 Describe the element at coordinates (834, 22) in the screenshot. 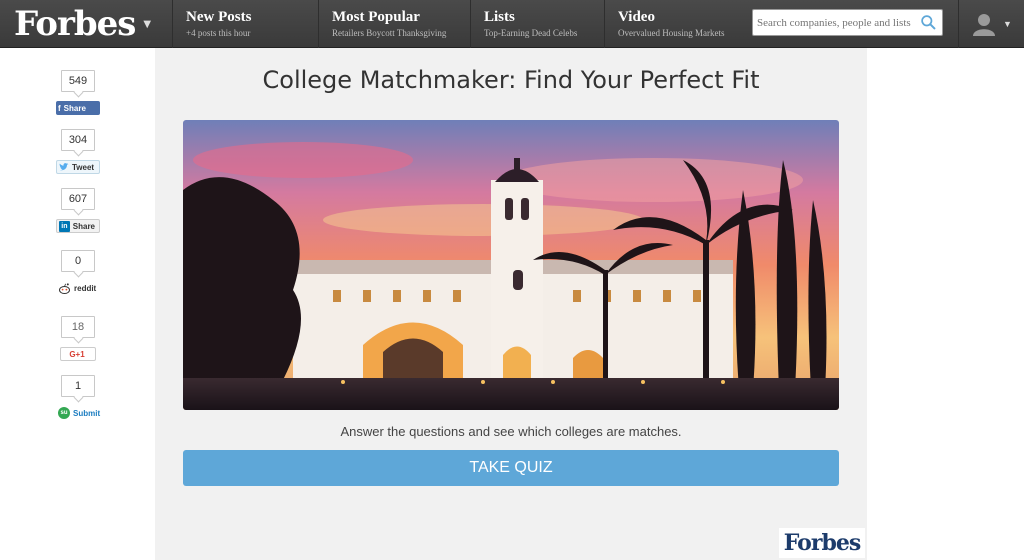

I see `search-input` at that location.